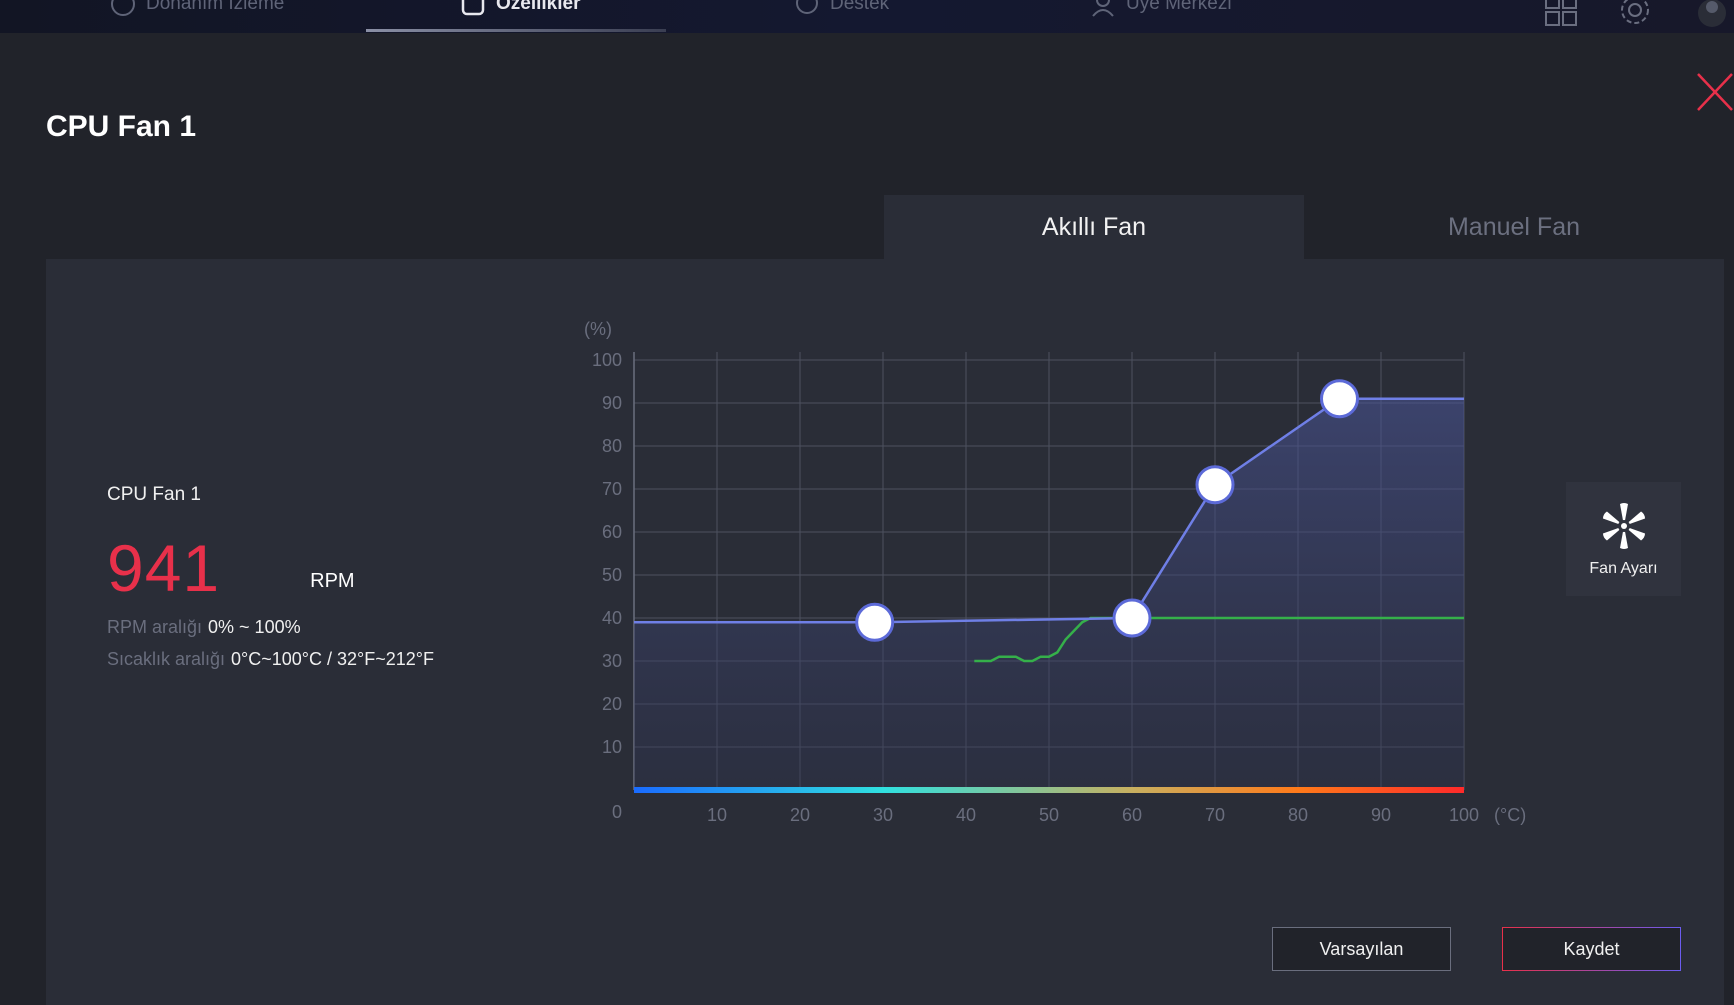 The width and height of the screenshot is (1734, 1005). What do you see at coordinates (1464, 815) in the screenshot?
I see `x-tick-label: 100` at bounding box center [1464, 815].